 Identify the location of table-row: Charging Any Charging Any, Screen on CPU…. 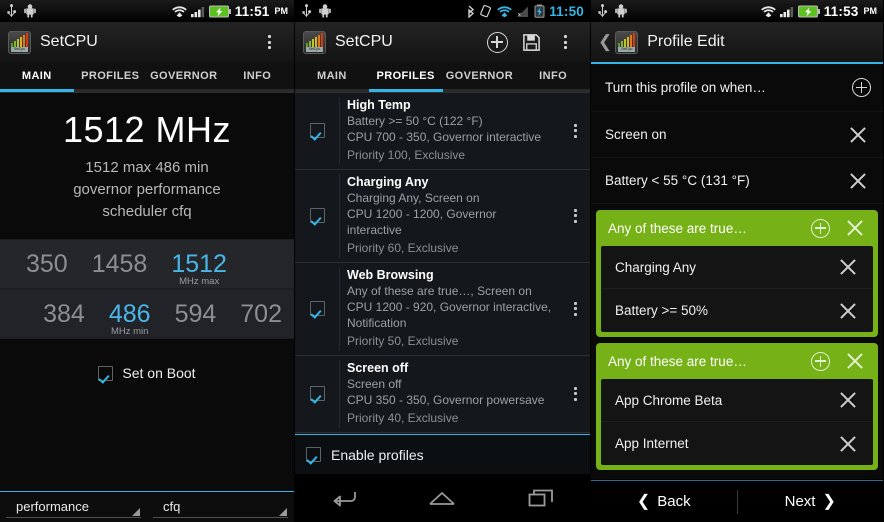
(442, 216).